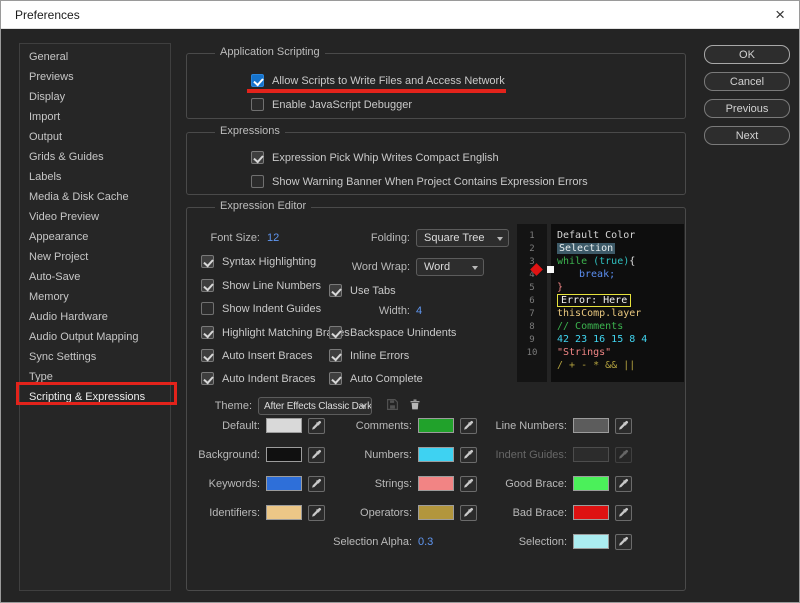 This screenshot has height=603, width=800. What do you see at coordinates (95, 317) in the screenshot?
I see `sidebar-item-audio-hardware: Audio Hardware` at bounding box center [95, 317].